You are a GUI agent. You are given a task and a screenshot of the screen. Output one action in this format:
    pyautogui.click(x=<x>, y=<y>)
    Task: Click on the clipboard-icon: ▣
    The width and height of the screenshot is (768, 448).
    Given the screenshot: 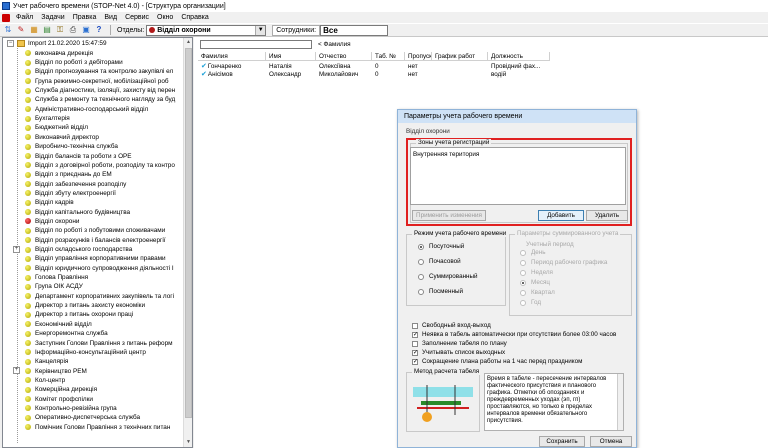 What is the action you would take?
    pyautogui.click(x=86, y=30)
    